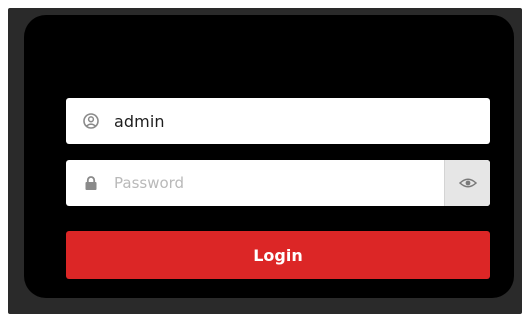 This screenshot has width=532, height=326. I want to click on username-field: admin, so click(278, 121).